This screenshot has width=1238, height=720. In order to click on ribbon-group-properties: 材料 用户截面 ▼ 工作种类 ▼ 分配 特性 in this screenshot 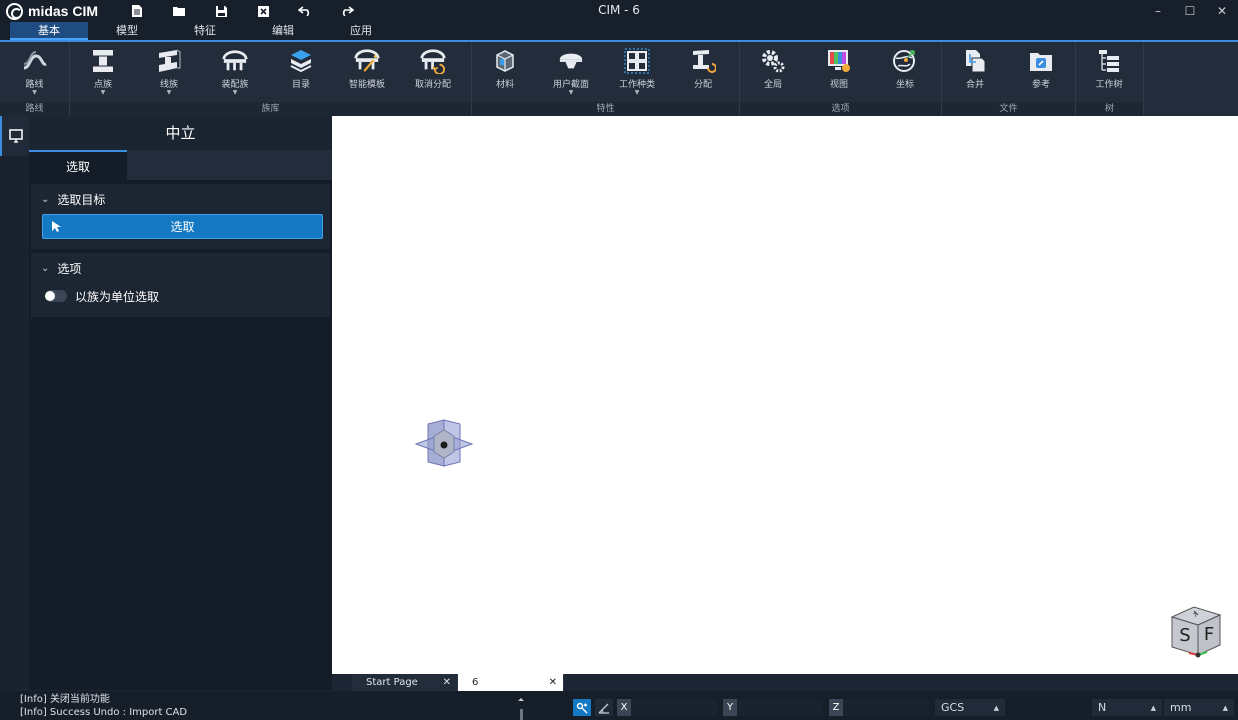, I will do `click(606, 79)`.